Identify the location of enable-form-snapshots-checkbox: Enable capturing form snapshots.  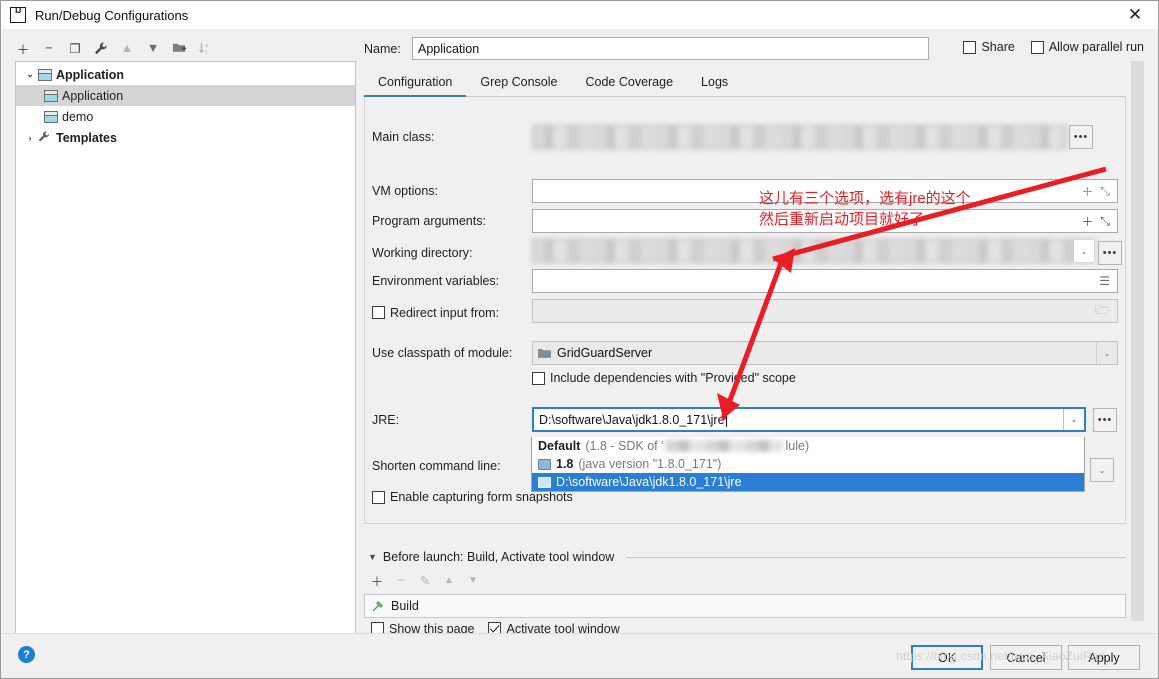
(472, 497).